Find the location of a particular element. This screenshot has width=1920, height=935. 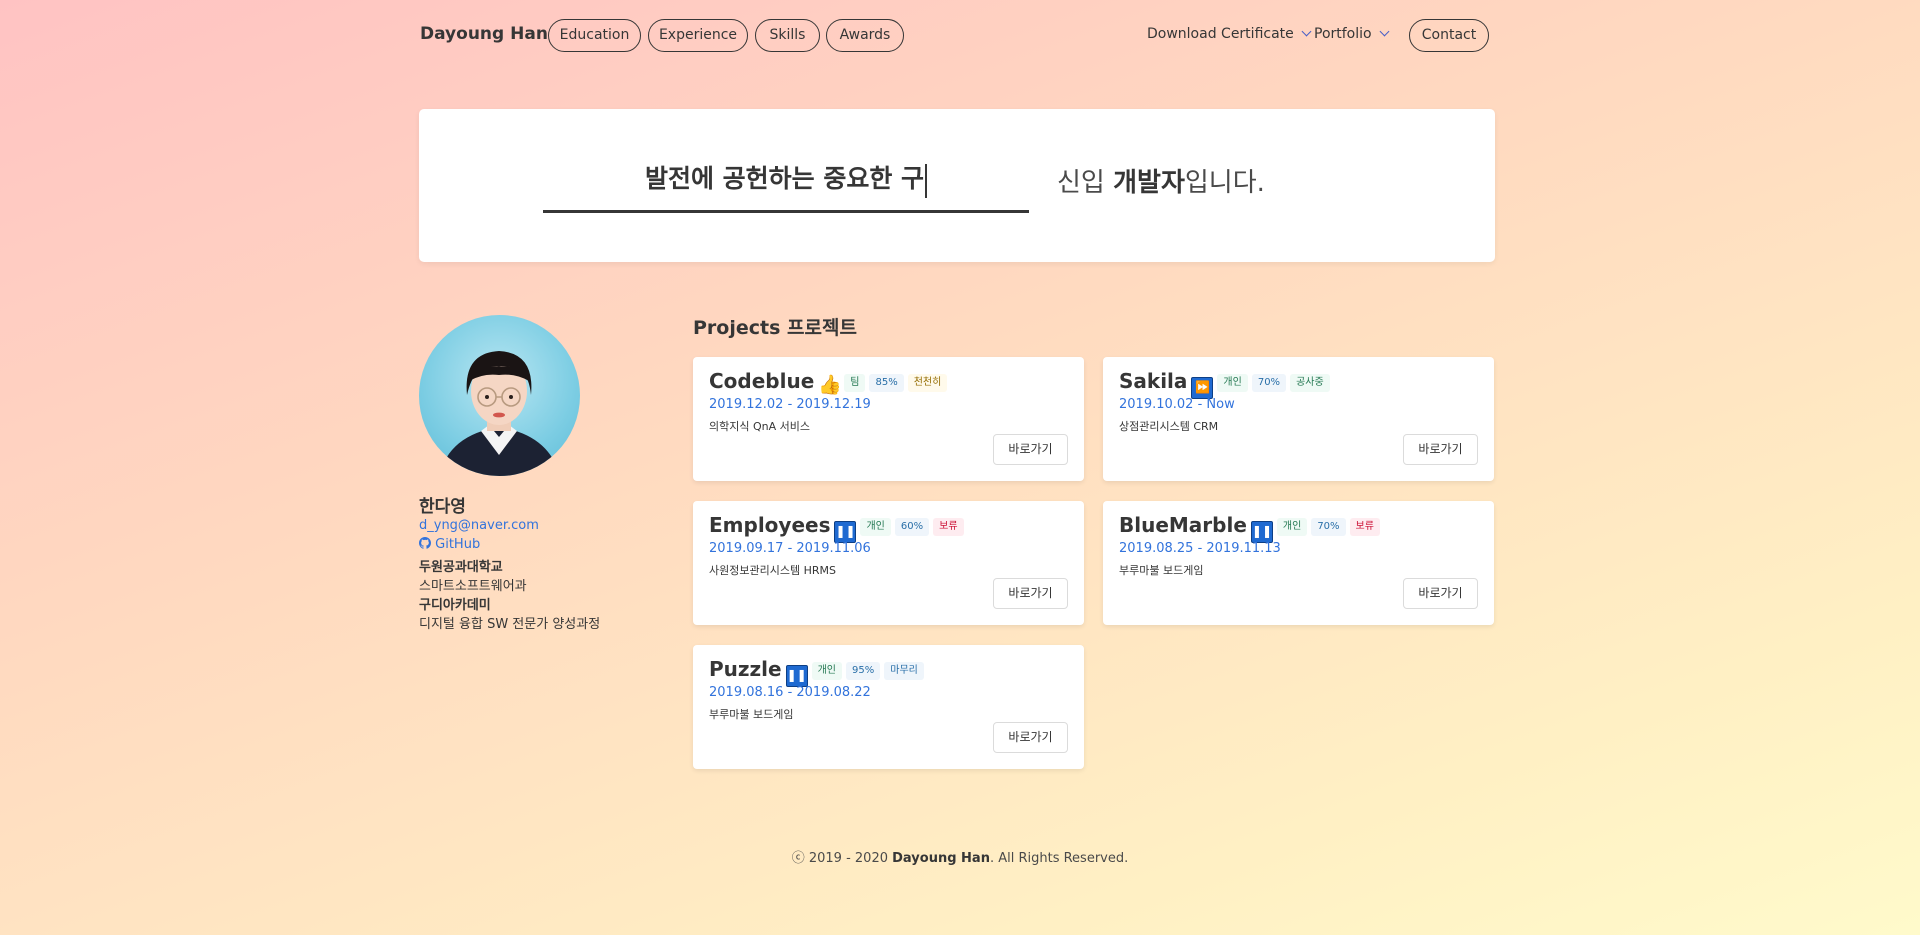

project-tag-progress: 95% is located at coordinates (863, 671).